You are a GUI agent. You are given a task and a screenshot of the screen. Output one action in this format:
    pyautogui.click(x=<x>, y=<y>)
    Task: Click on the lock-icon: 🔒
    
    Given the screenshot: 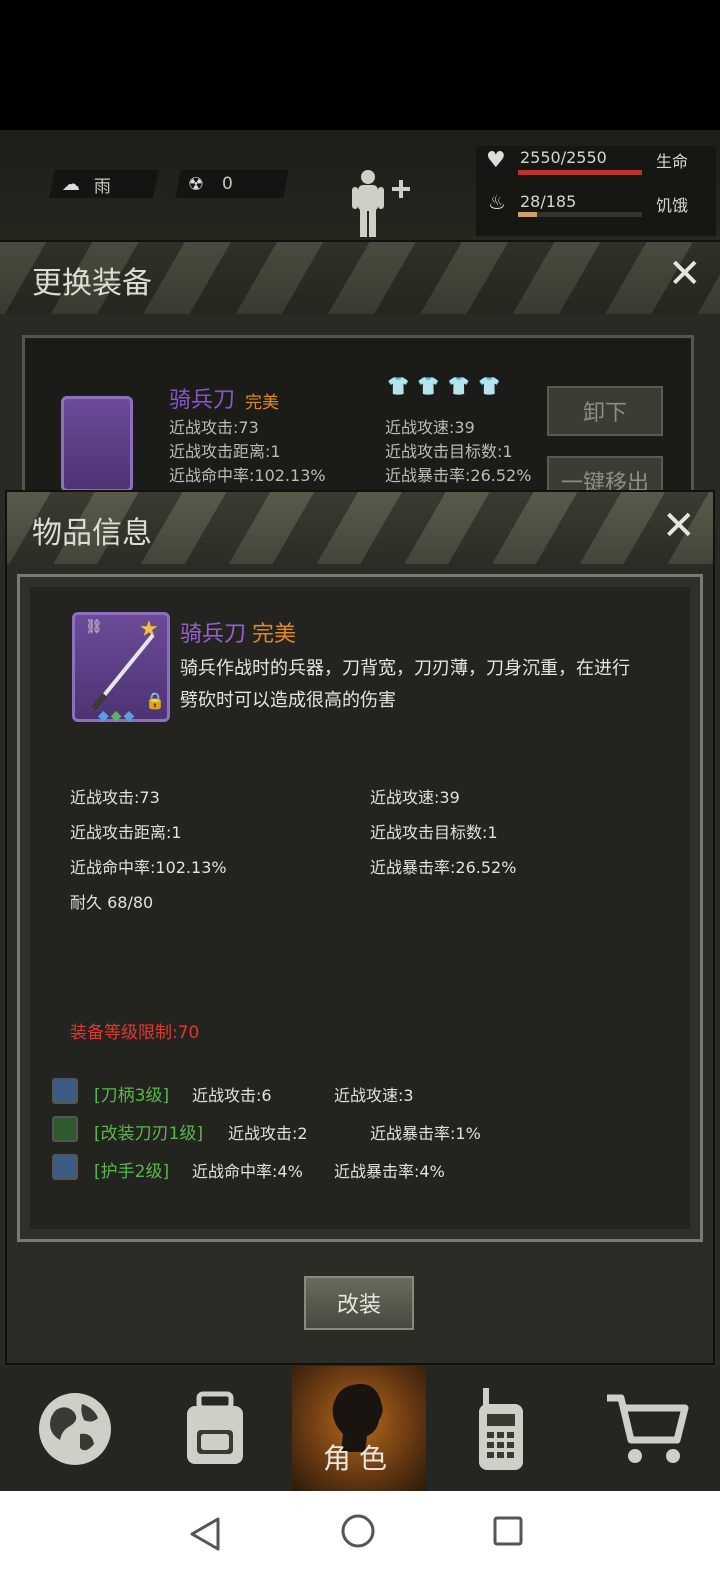 What is the action you would take?
    pyautogui.click(x=155, y=700)
    